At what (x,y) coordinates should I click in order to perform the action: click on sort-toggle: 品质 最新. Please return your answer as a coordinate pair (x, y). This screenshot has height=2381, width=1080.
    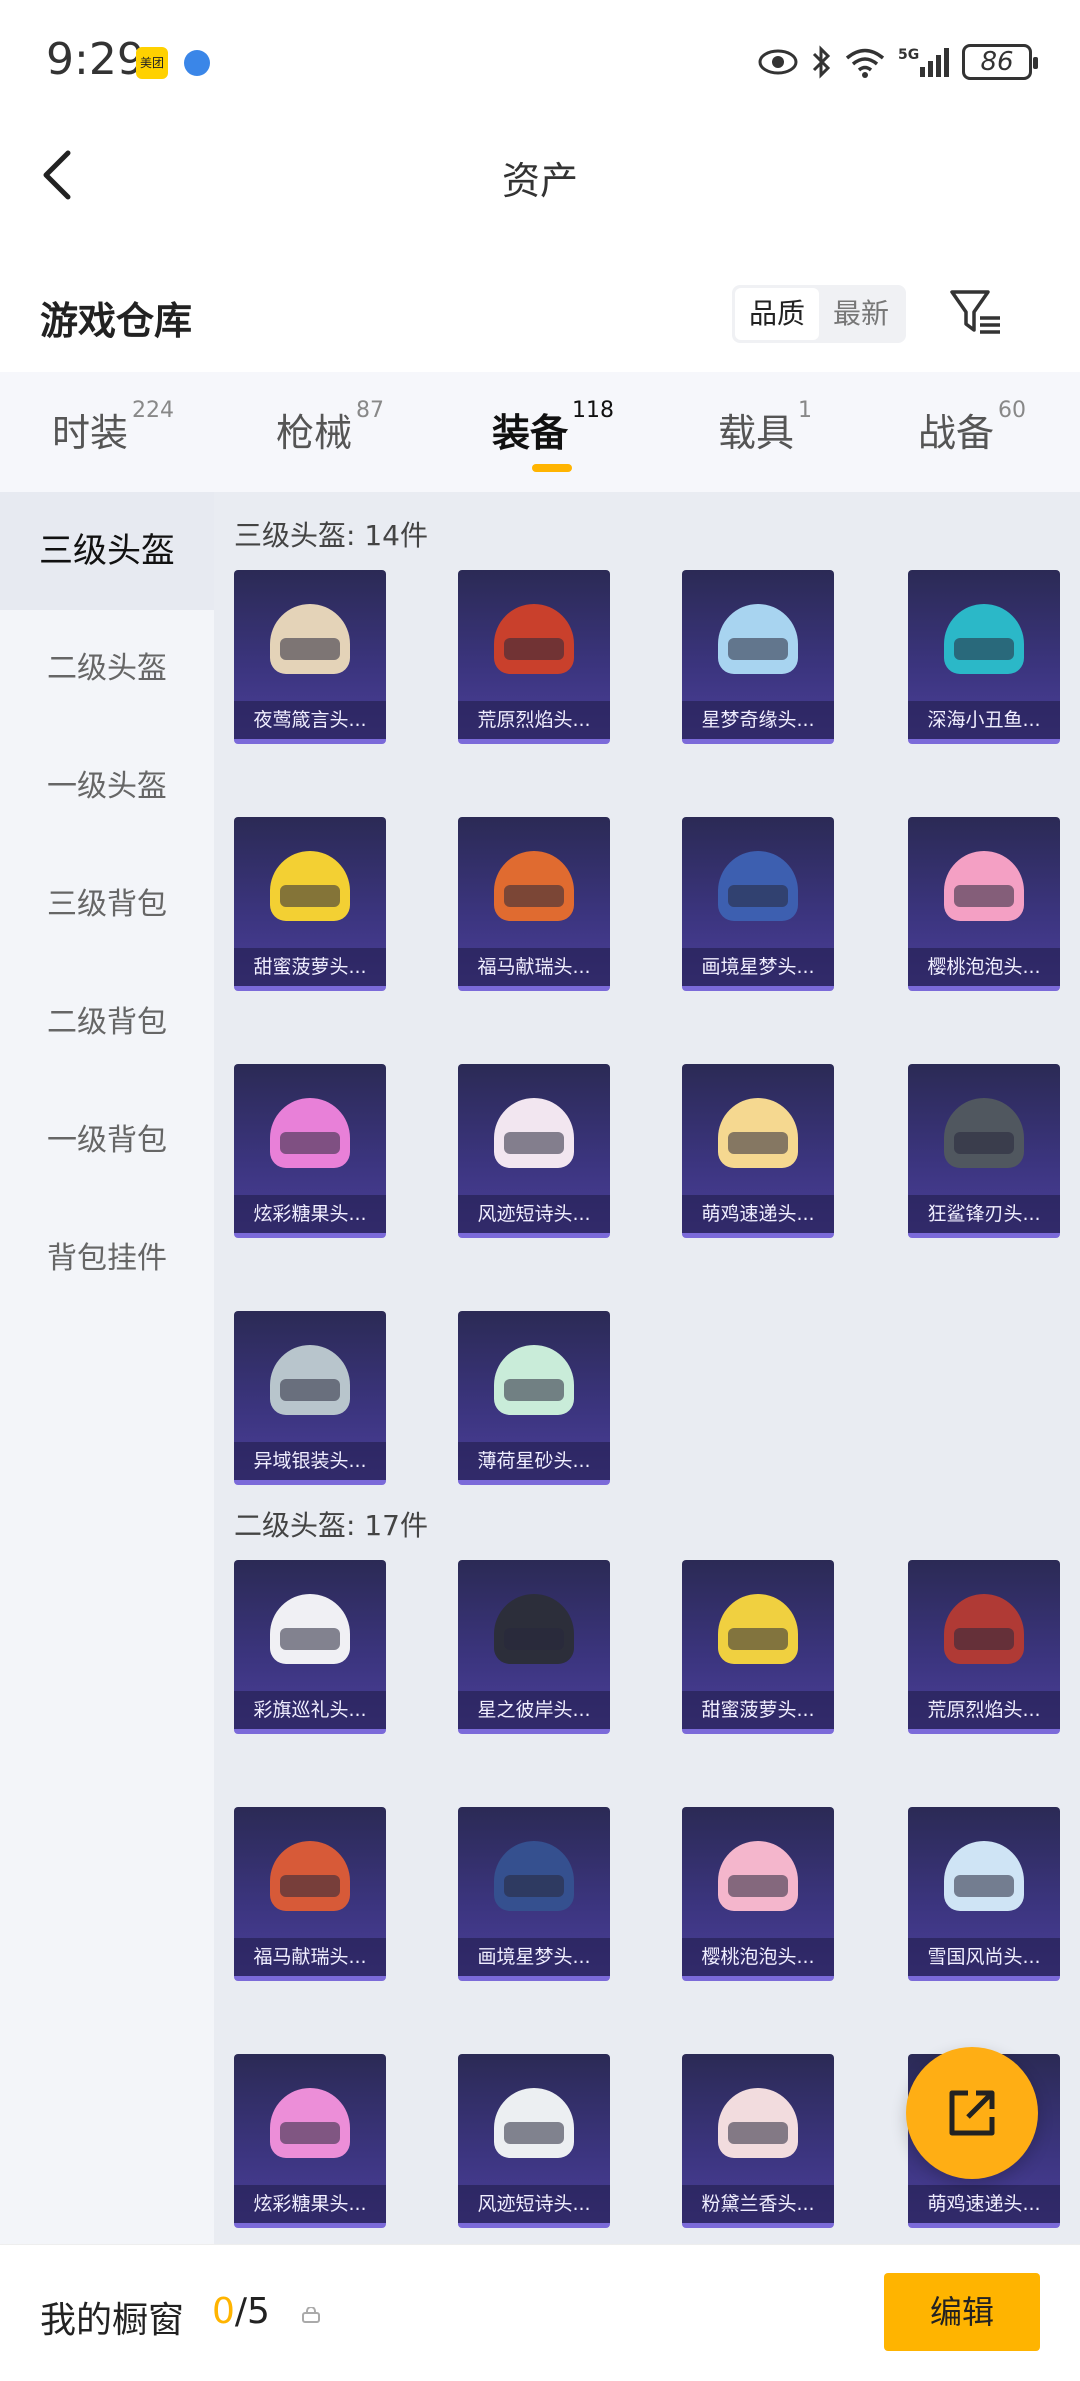
    Looking at the image, I should click on (819, 314).